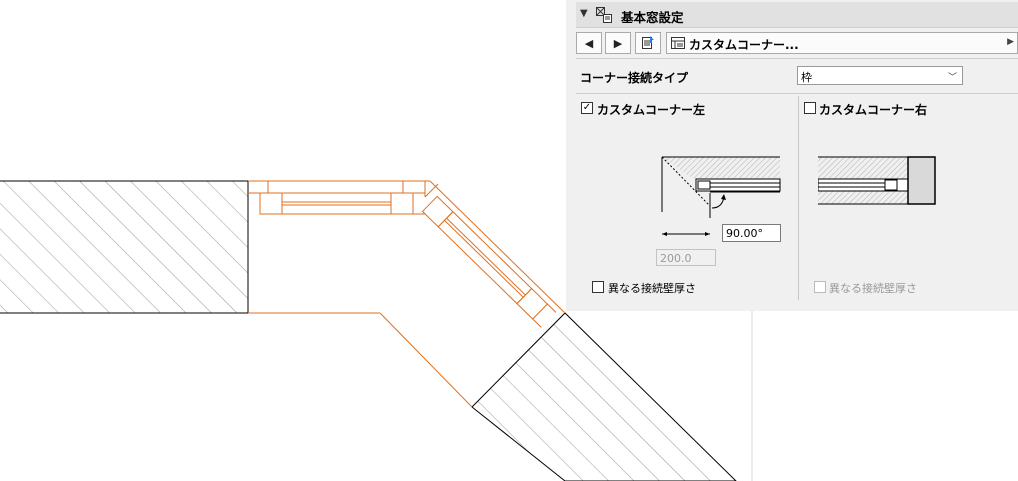  Describe the element at coordinates (810, 108) in the screenshot. I see `custom-corner-right-checkbox` at that location.